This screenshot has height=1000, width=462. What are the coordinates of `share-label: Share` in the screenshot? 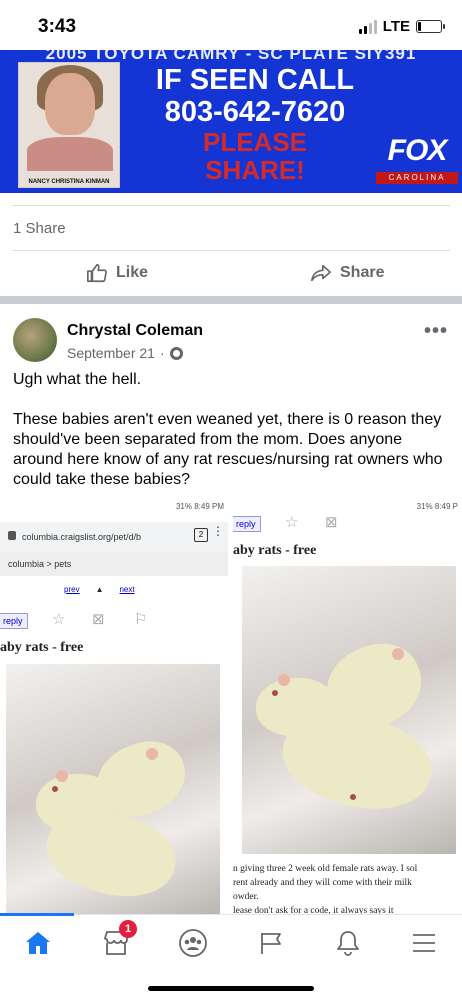 It's located at (362, 272).